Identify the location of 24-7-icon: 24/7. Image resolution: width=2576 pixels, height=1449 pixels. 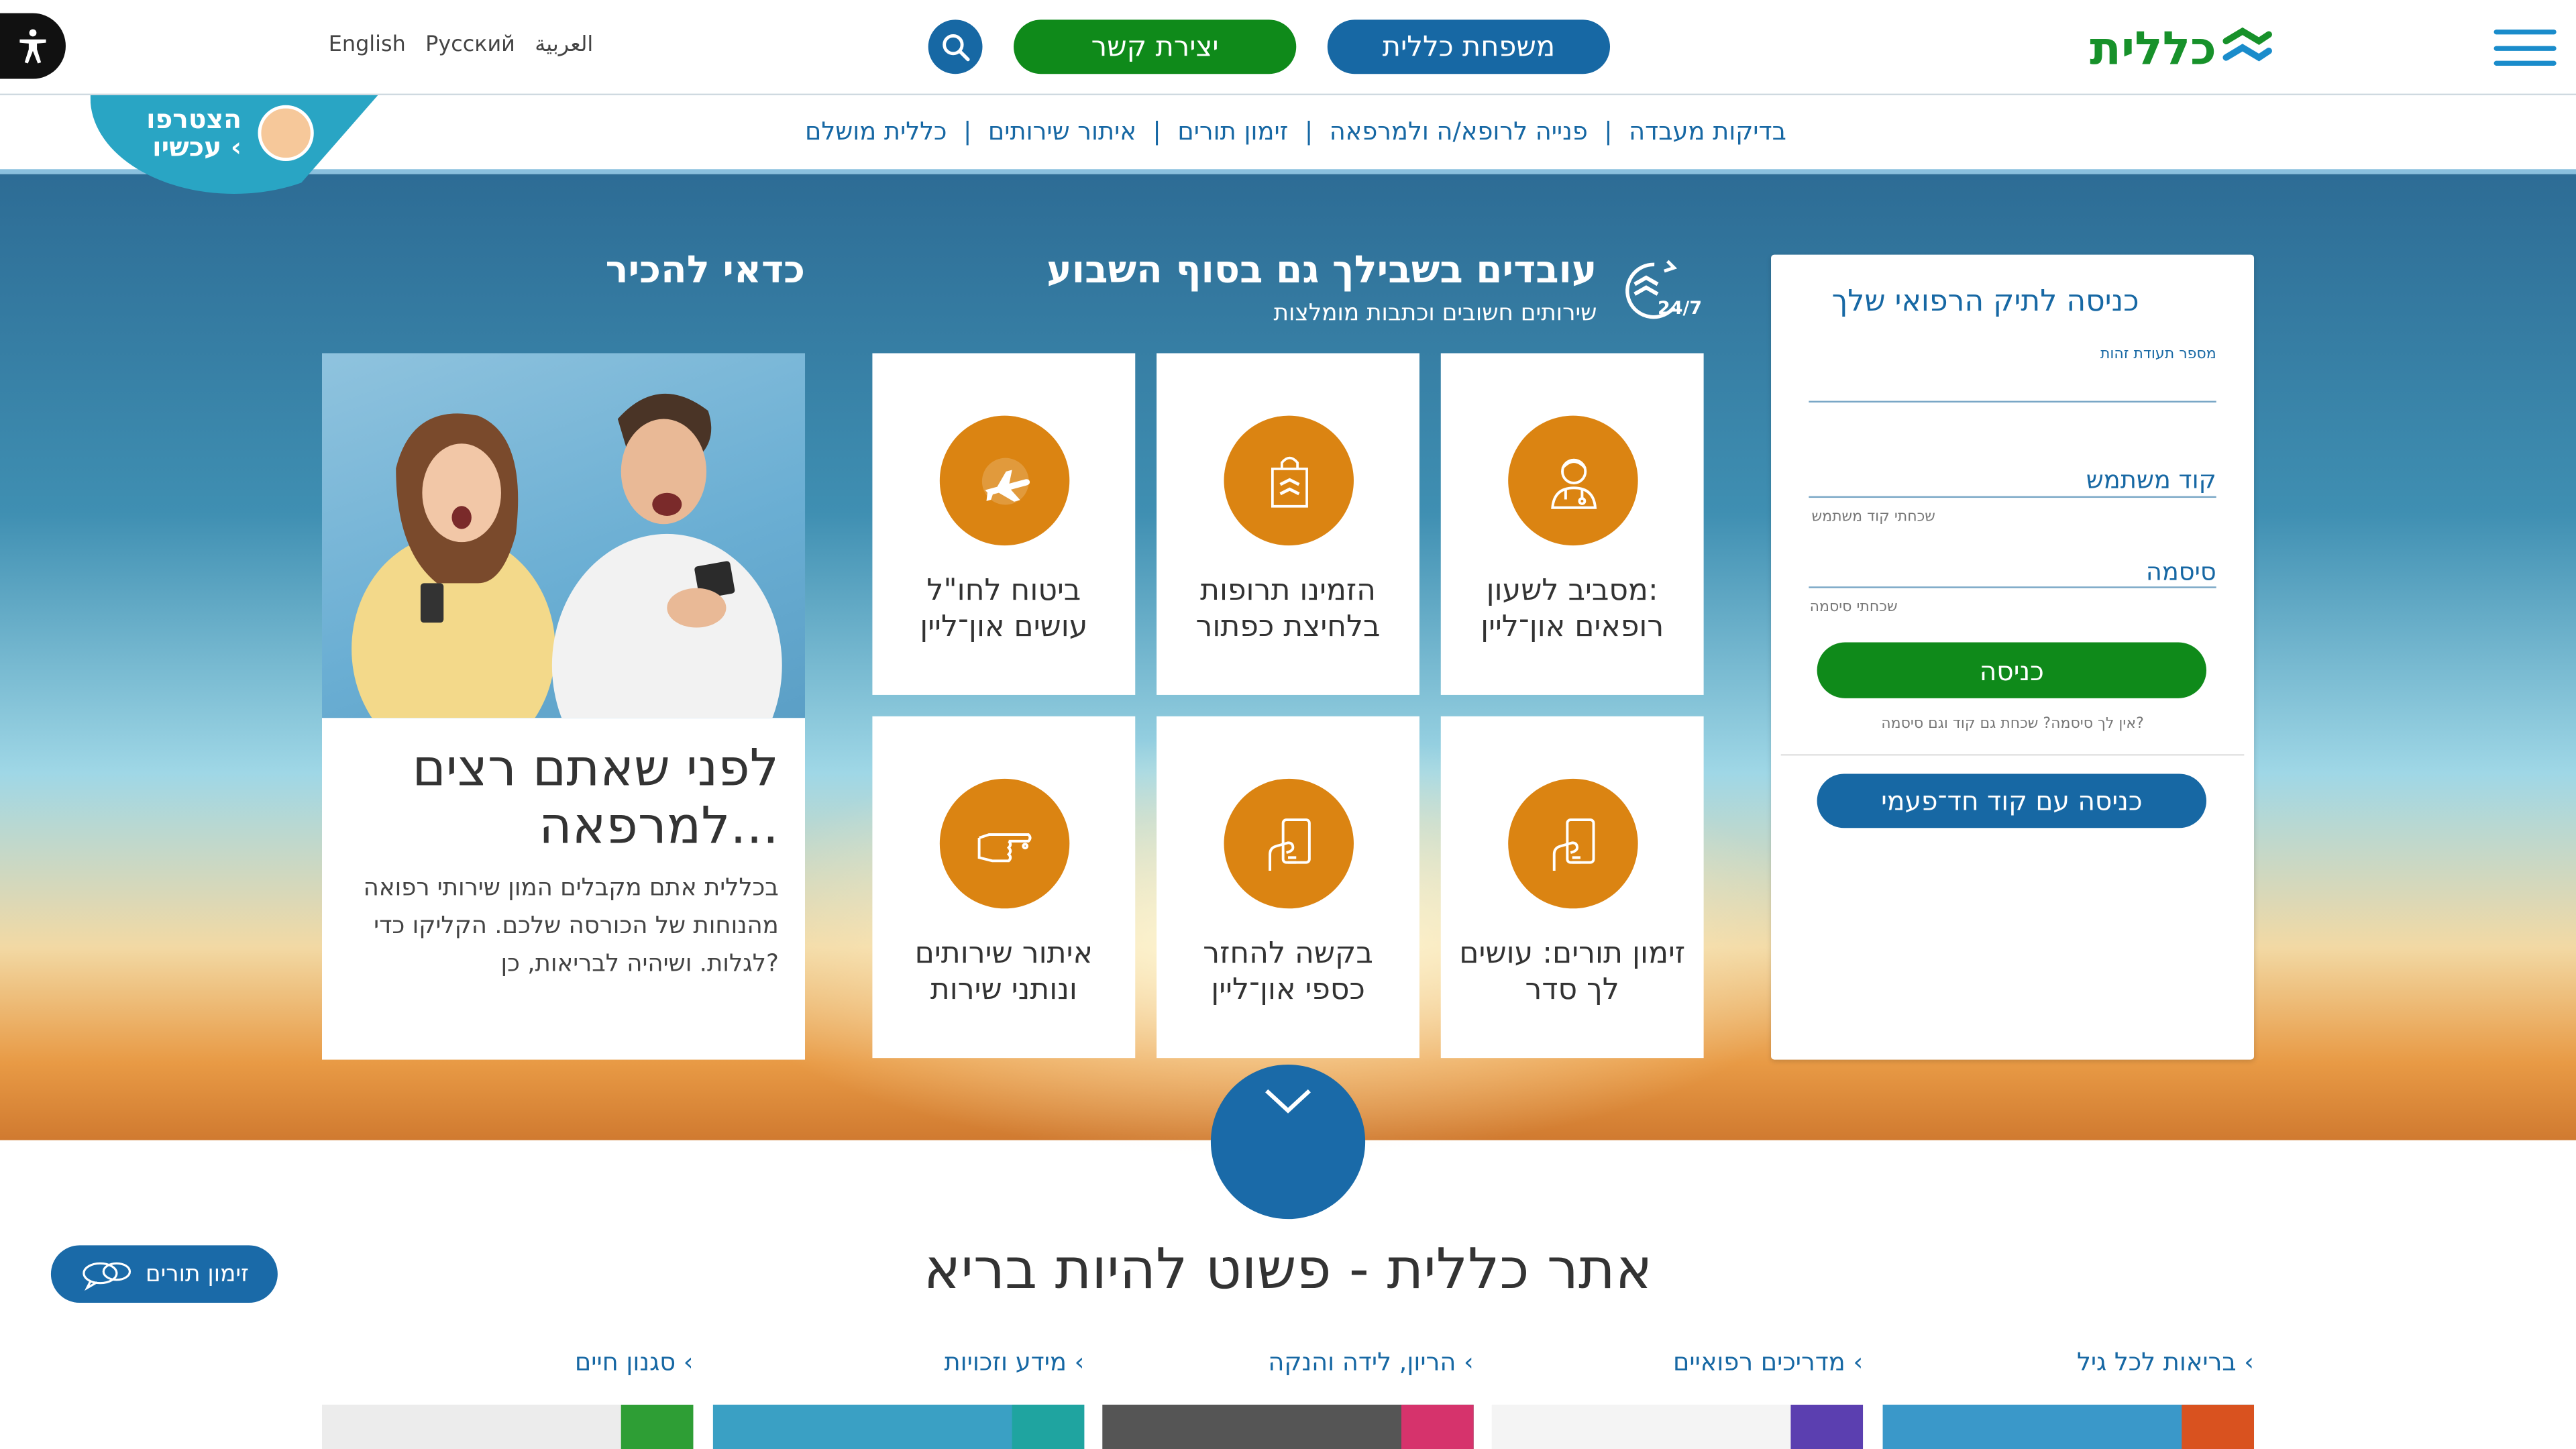
(1663, 289).